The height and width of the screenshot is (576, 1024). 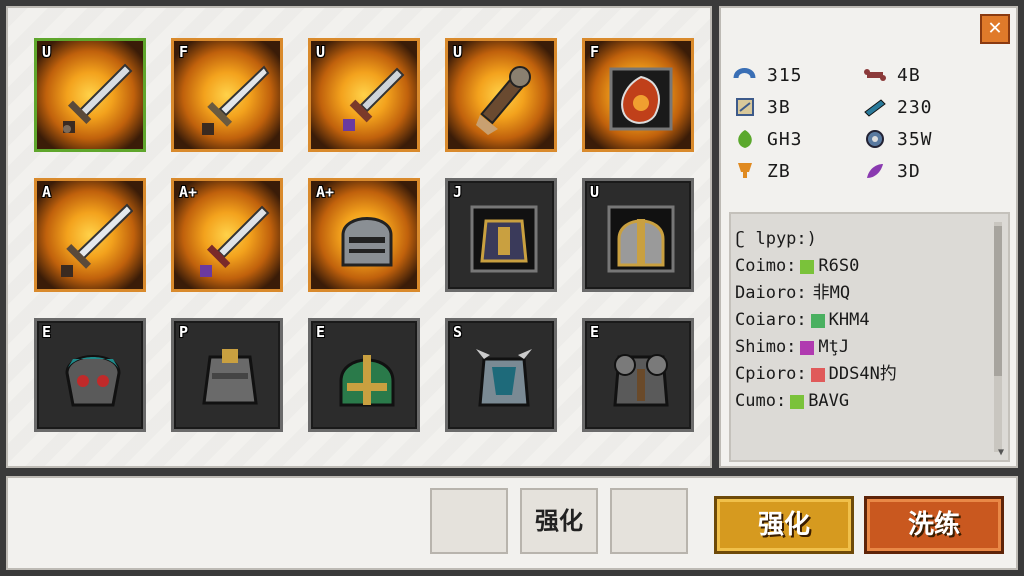 What do you see at coordinates (923, 171) in the screenshot?
I see `stat-entry: 3D` at bounding box center [923, 171].